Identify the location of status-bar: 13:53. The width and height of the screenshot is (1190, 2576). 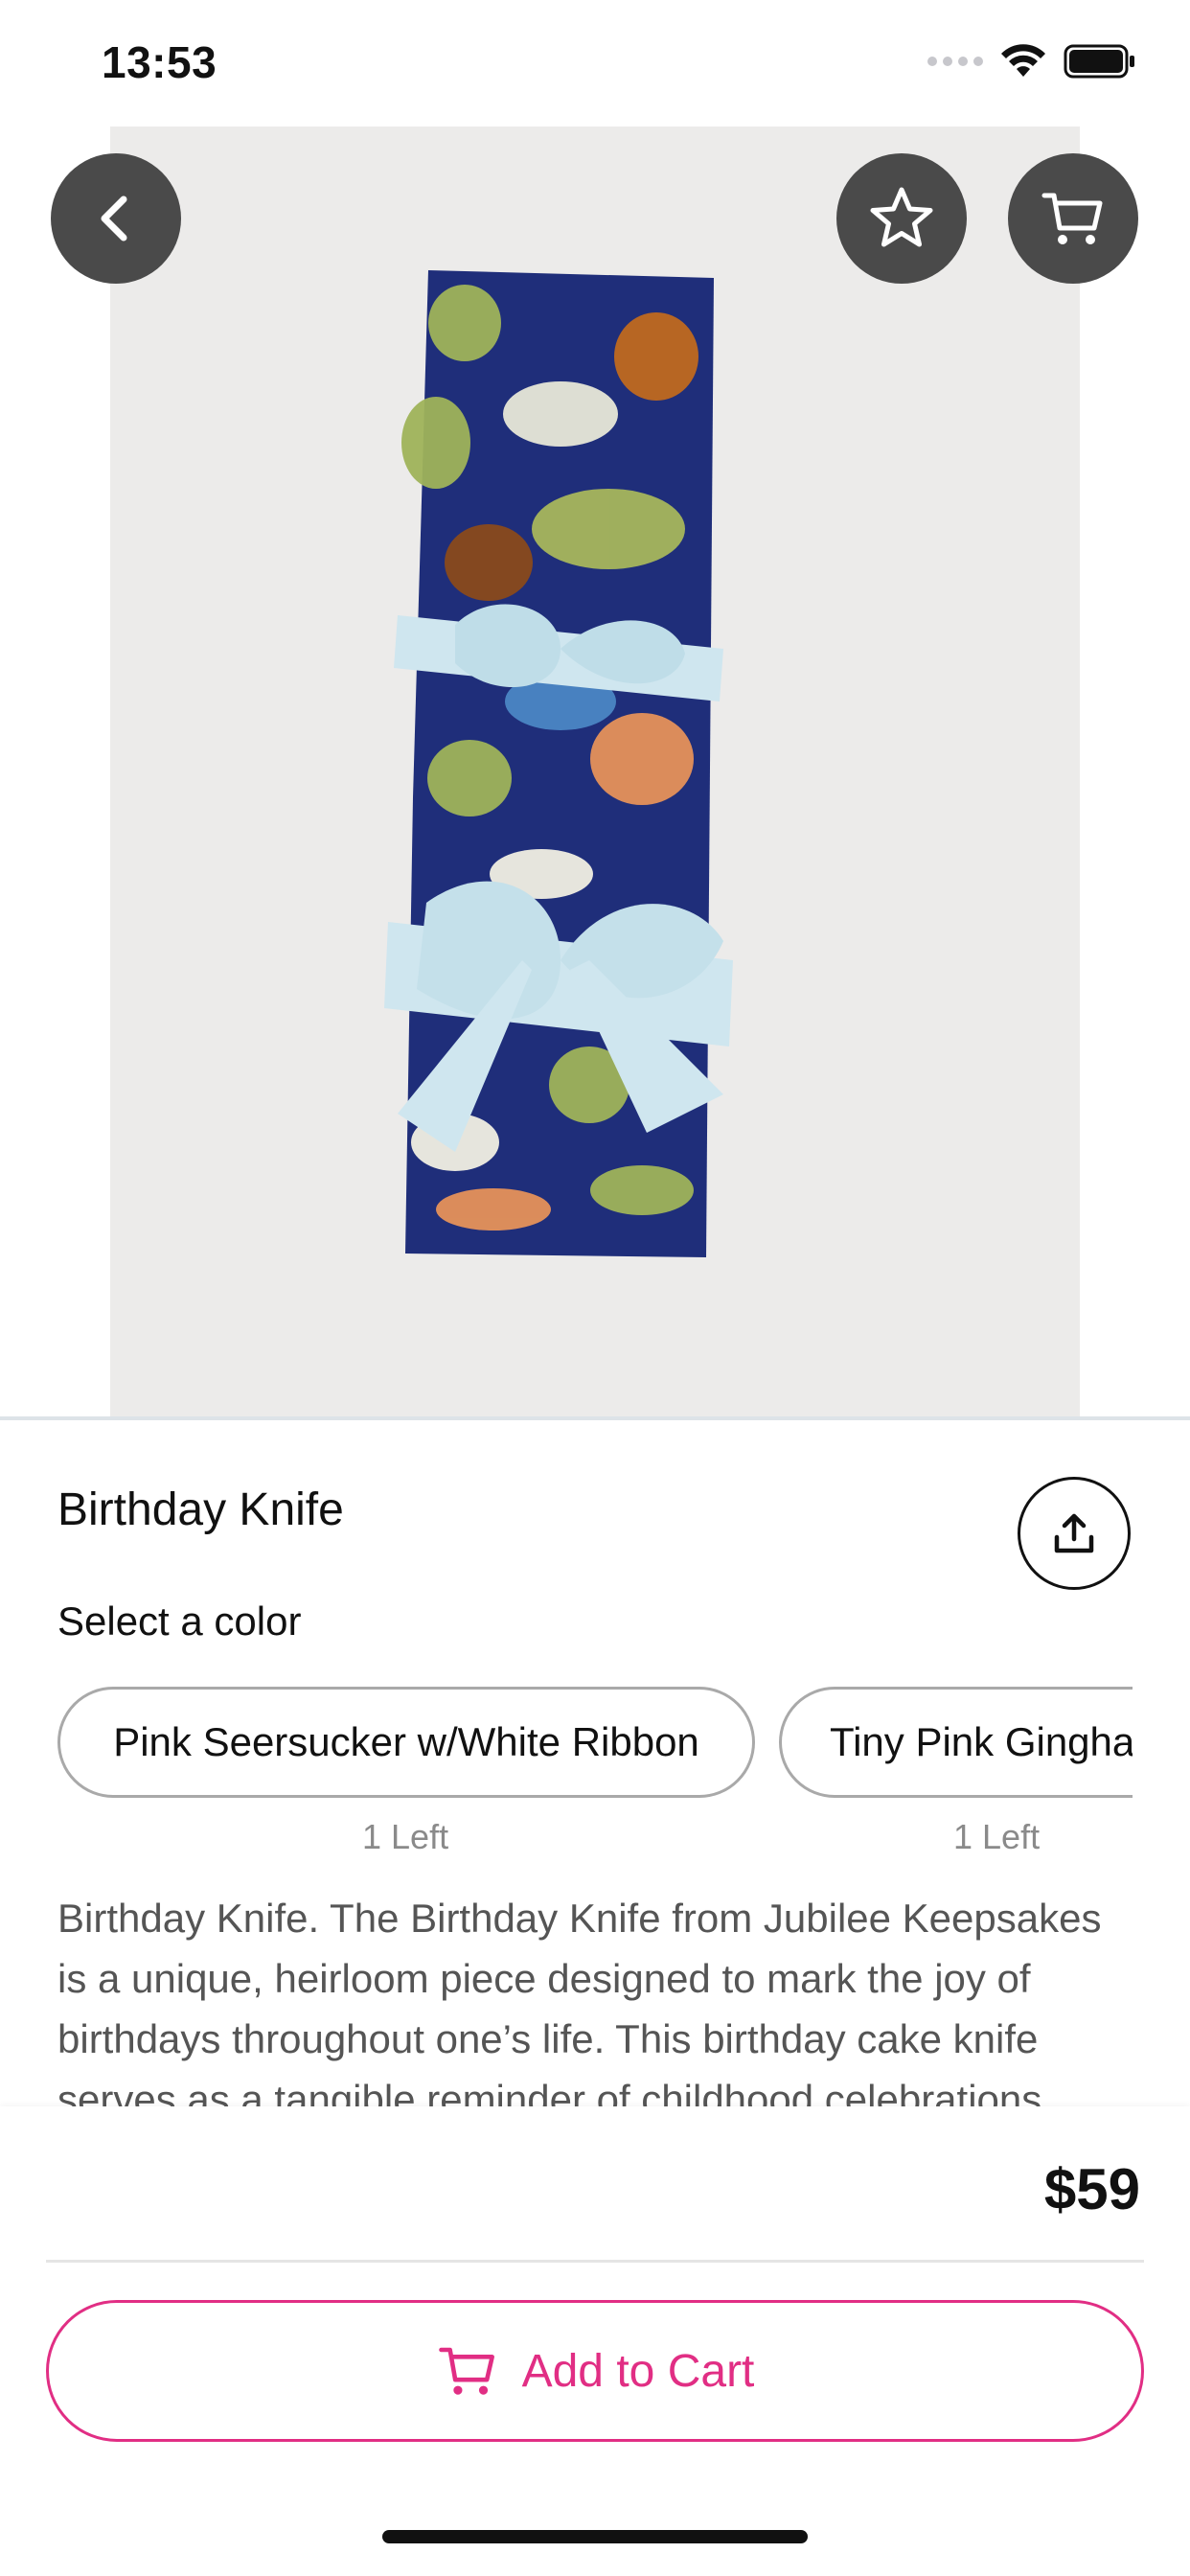
(595, 63).